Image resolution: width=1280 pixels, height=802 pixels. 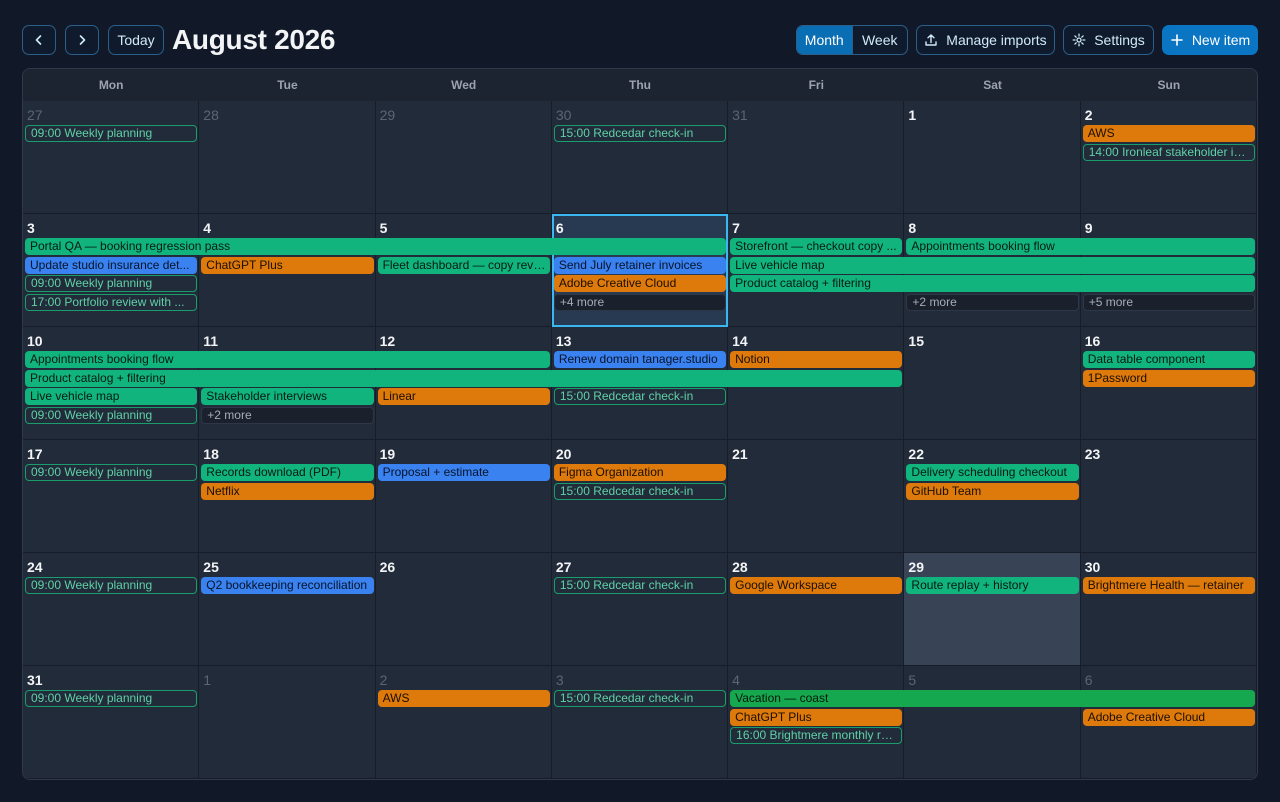 I want to click on manage-imports-button: Manage imports, so click(x=985, y=40).